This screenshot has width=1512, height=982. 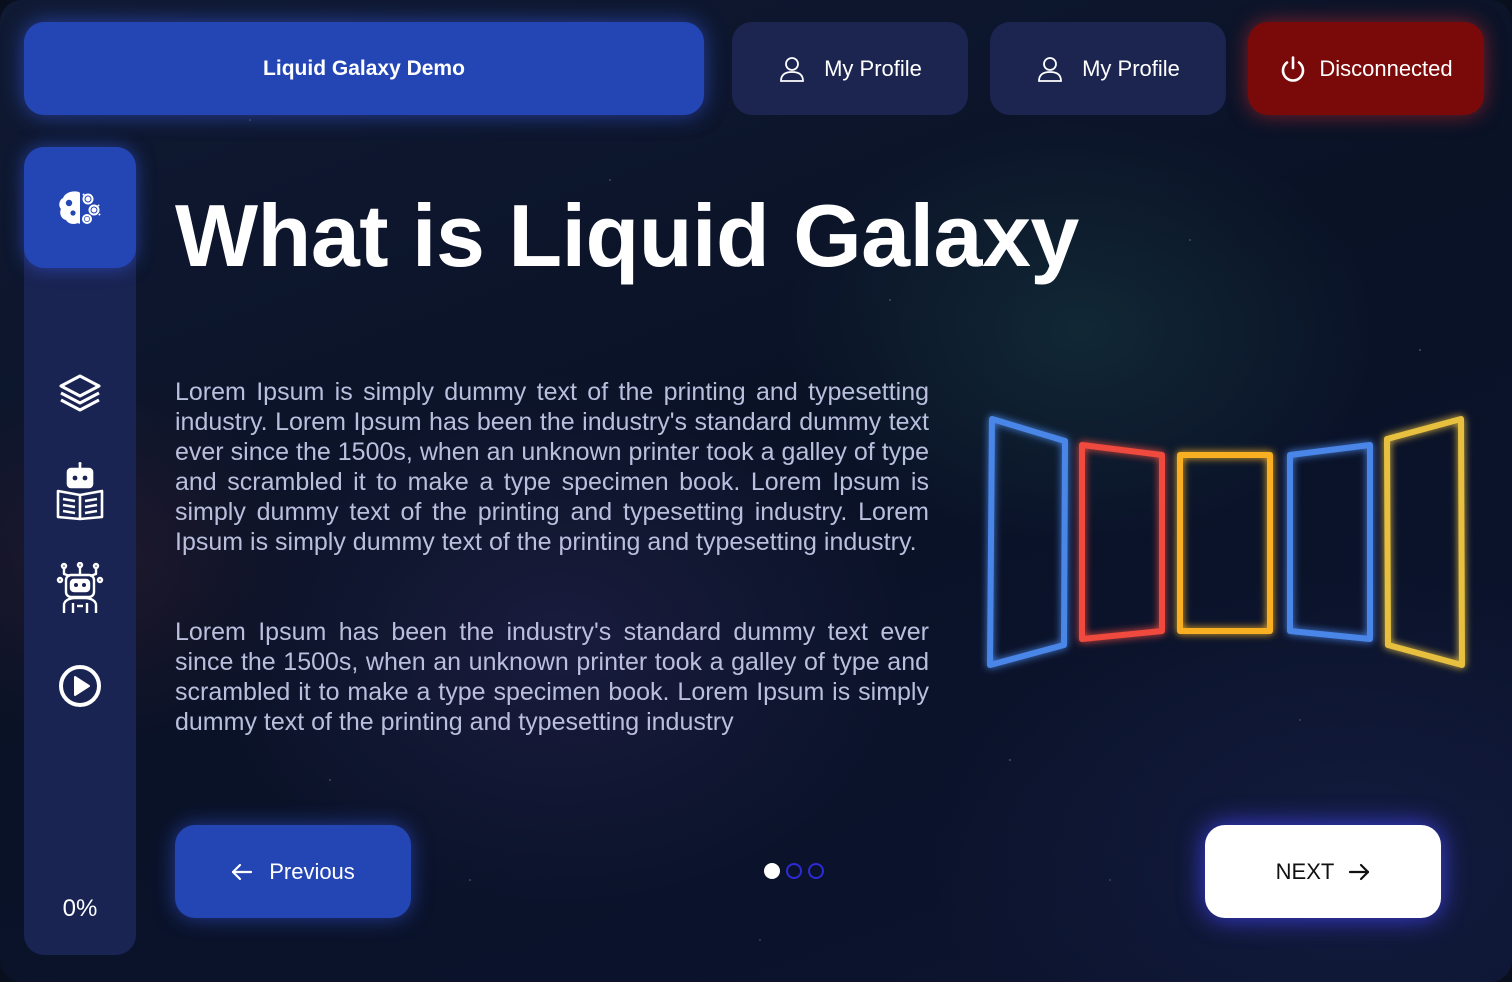 I want to click on connection-status-button: Disconnected, so click(x=1366, y=68).